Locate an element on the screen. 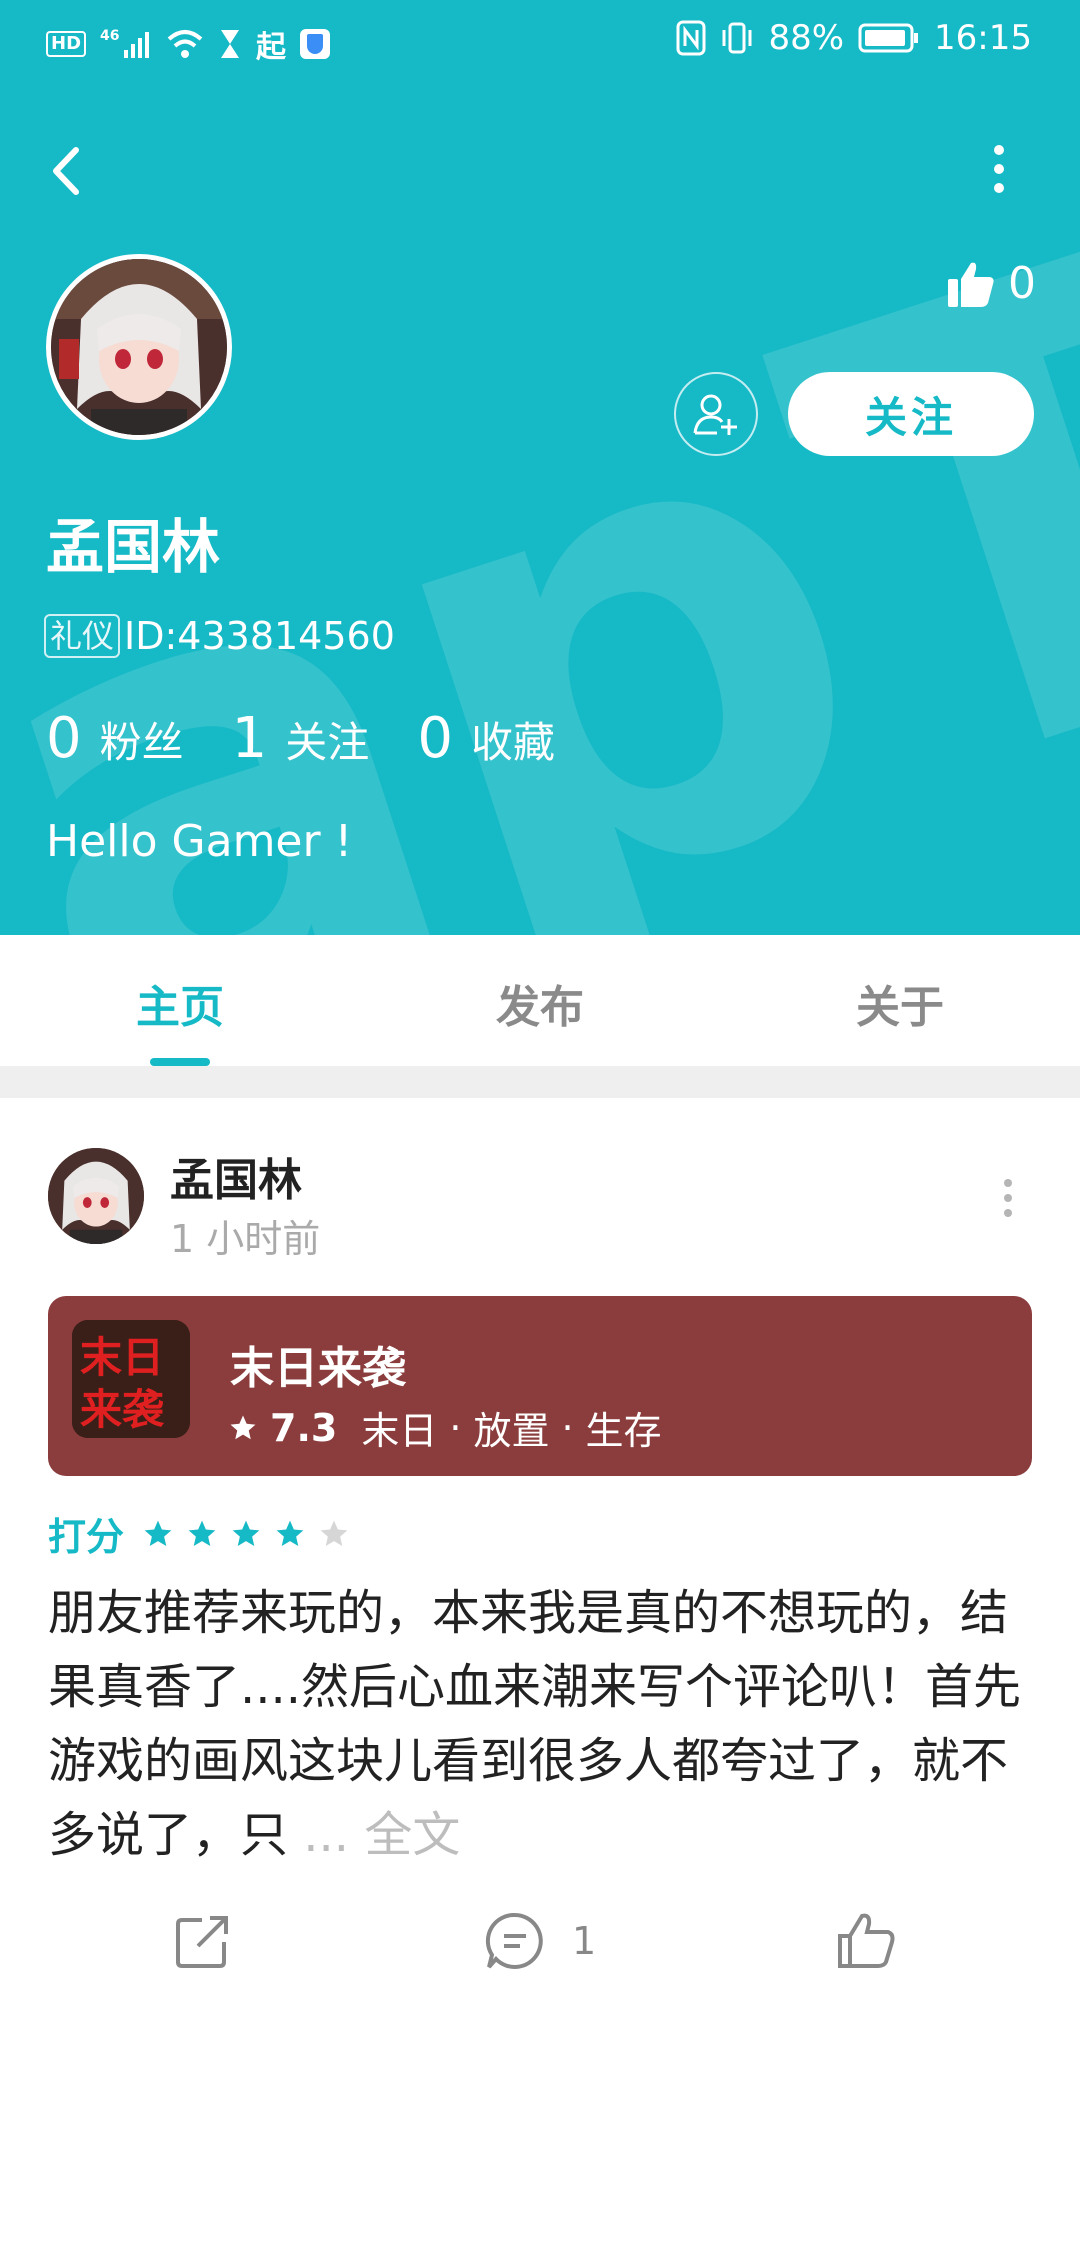 This screenshot has height=2244, width=1080. rating-stars is located at coordinates (246, 1534).